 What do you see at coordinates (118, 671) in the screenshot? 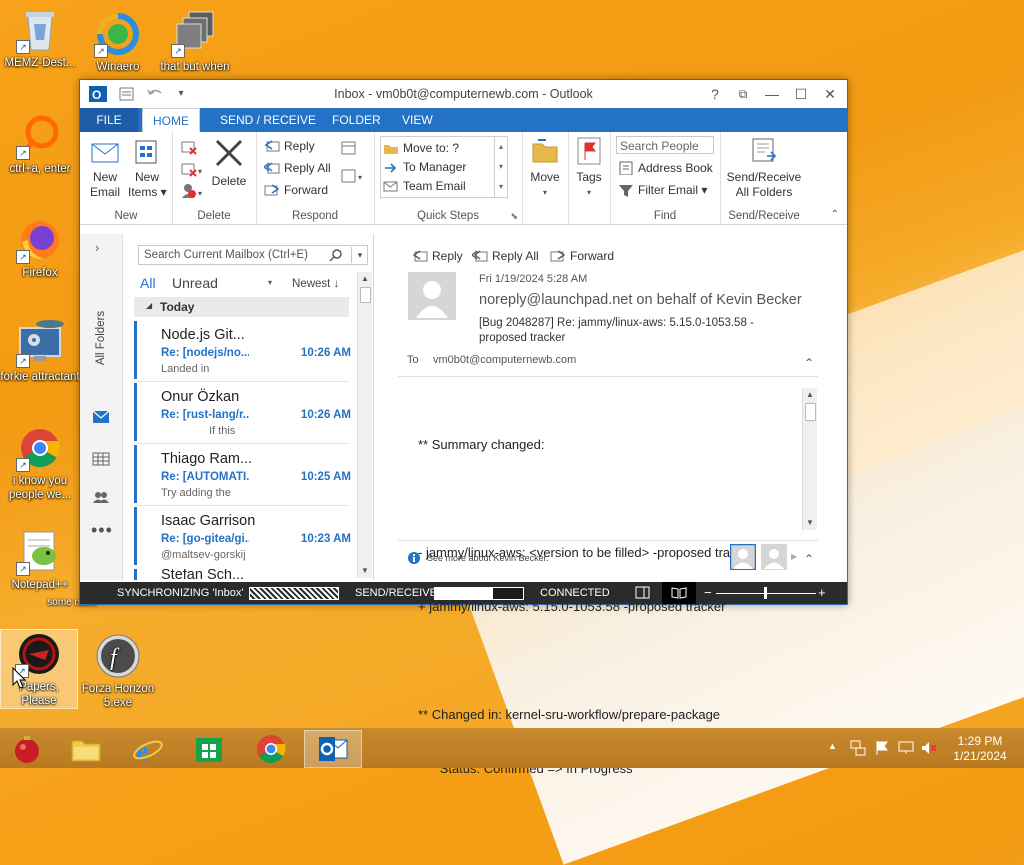
I see `desktop-icon-forza: f Forza Horizon 5.exe` at bounding box center [118, 671].